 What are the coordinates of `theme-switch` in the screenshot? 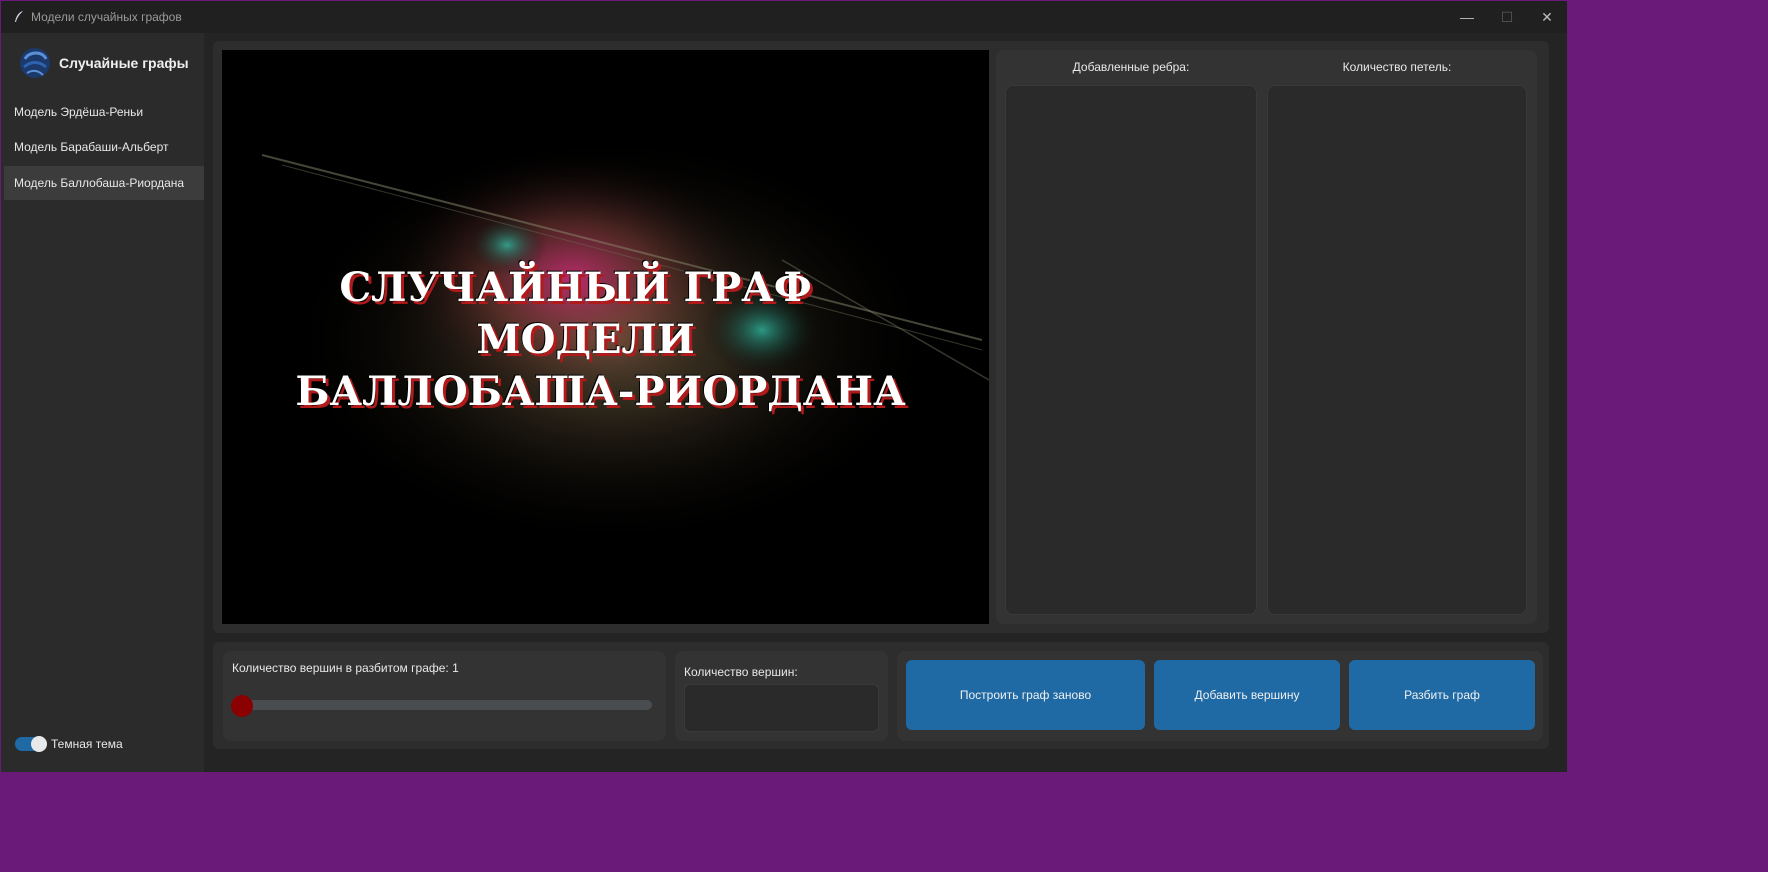 It's located at (31, 744).